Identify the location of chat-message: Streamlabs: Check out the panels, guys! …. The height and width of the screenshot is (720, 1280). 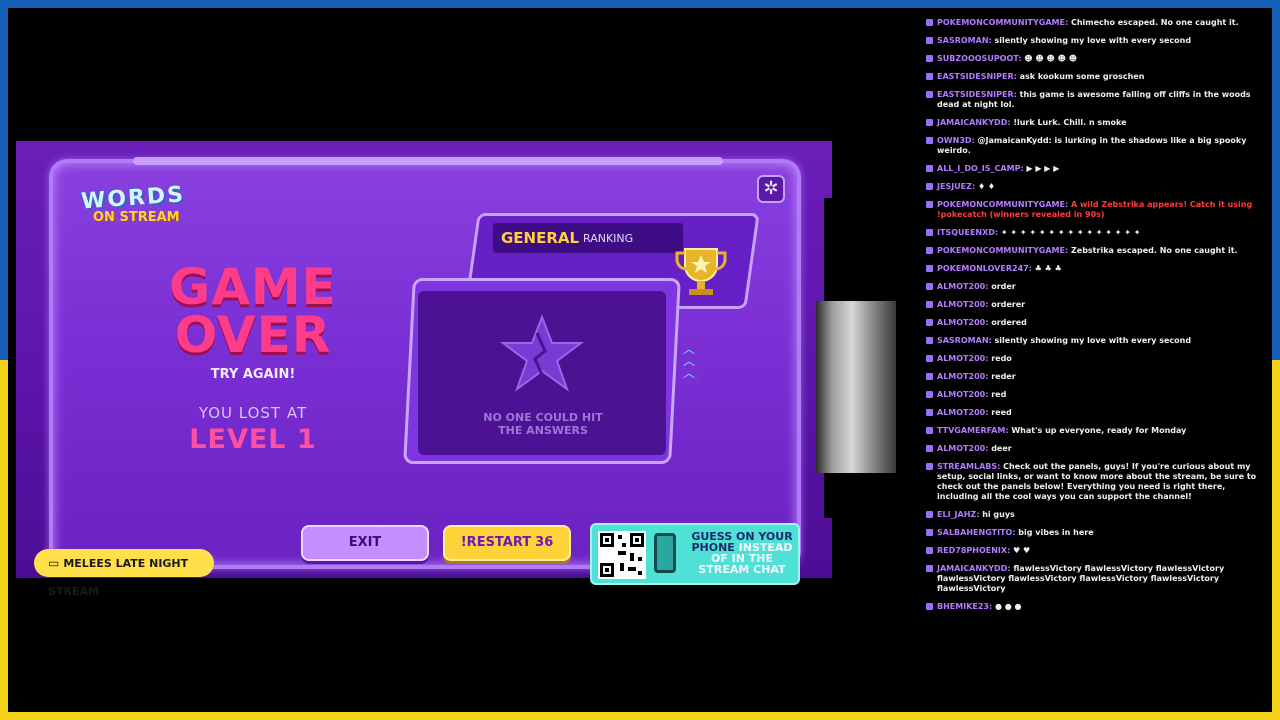
(1096, 482).